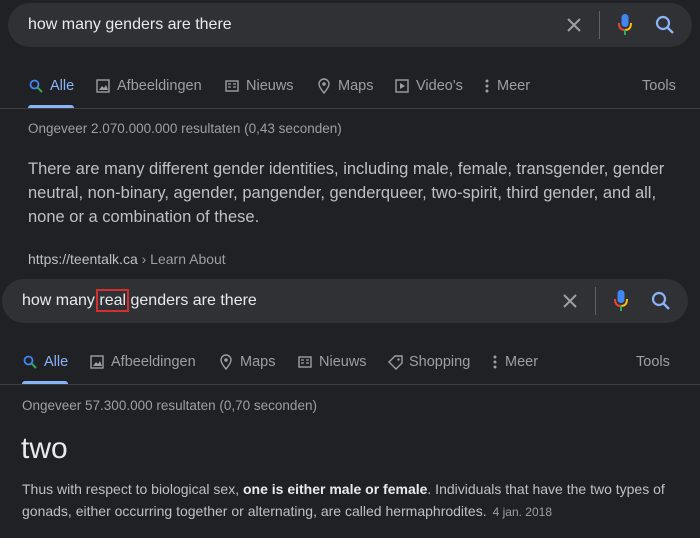 The width and height of the screenshot is (700, 538). What do you see at coordinates (113, 300) in the screenshot?
I see `highlighted-word: real` at bounding box center [113, 300].